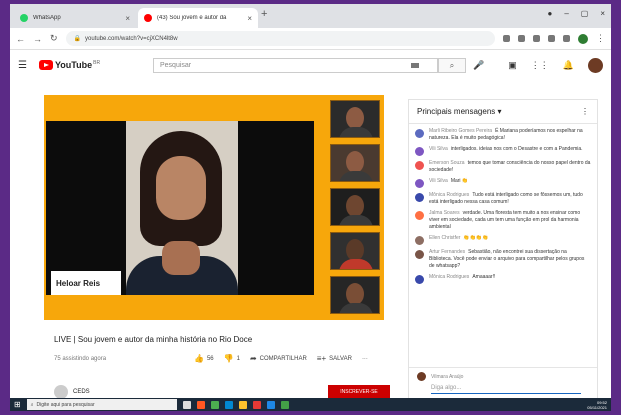 This screenshot has width=621, height=415. Describe the element at coordinates (447, 376) in the screenshot. I see `chat-user-name: Vilmara Araújo` at that location.